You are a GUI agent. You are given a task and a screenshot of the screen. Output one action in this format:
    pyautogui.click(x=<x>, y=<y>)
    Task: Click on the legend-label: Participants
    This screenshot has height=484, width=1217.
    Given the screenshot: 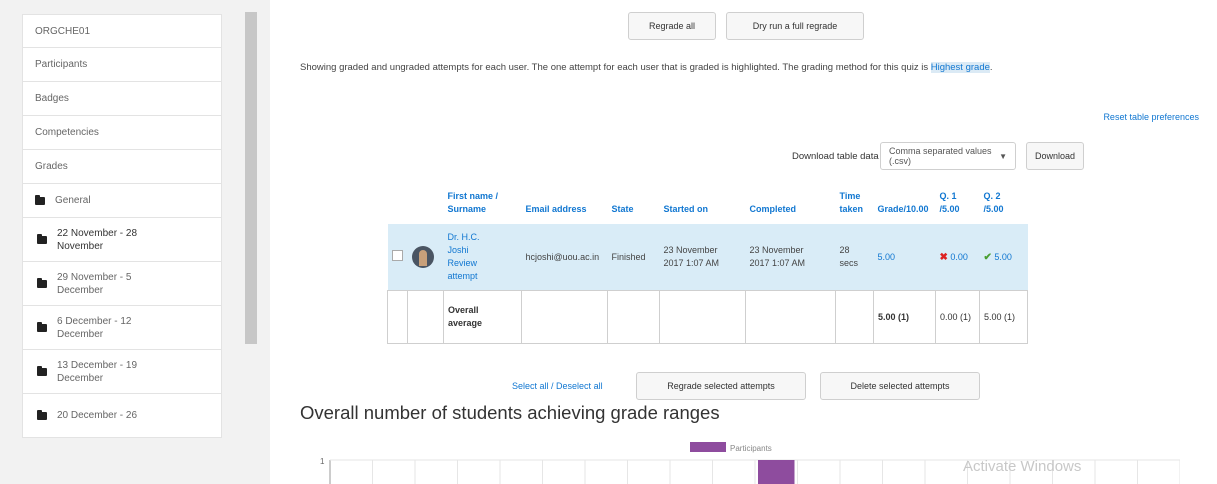 What is the action you would take?
    pyautogui.click(x=751, y=448)
    